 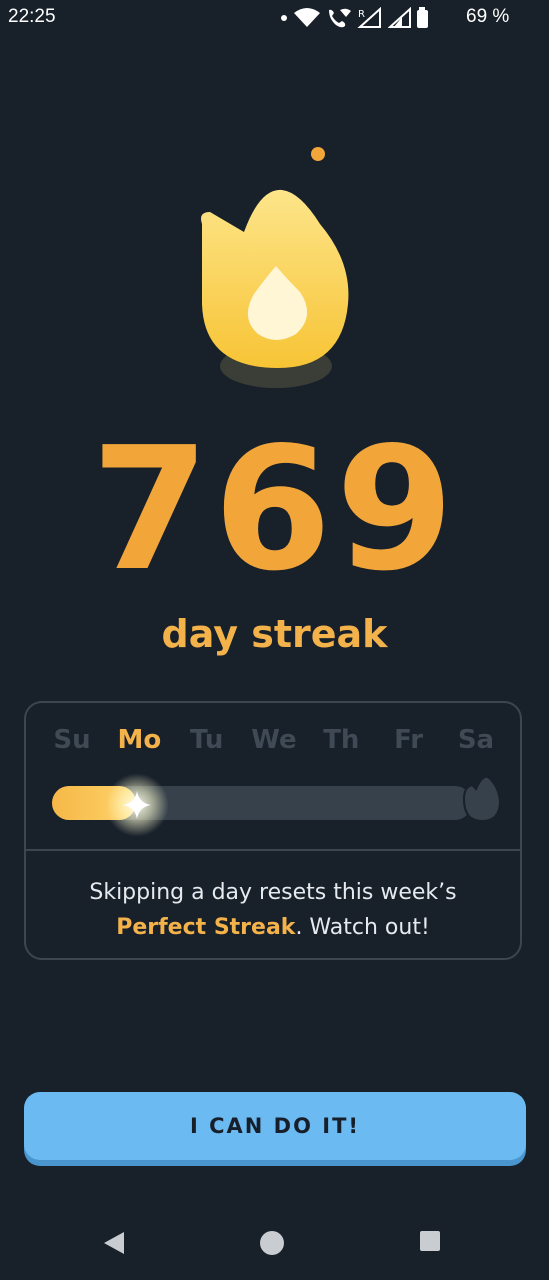 What do you see at coordinates (274, 634) in the screenshot?
I see `streak-label: day streak` at bounding box center [274, 634].